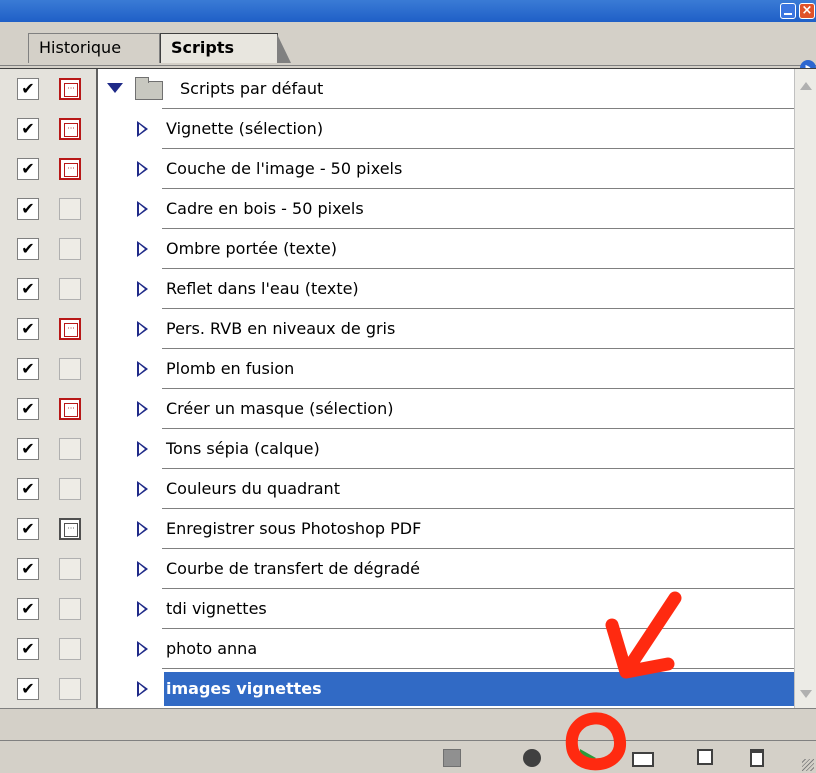 Image resolution: width=816 pixels, height=773 pixels. I want to click on action-list-item: ✔ photo anna, so click(397, 649).